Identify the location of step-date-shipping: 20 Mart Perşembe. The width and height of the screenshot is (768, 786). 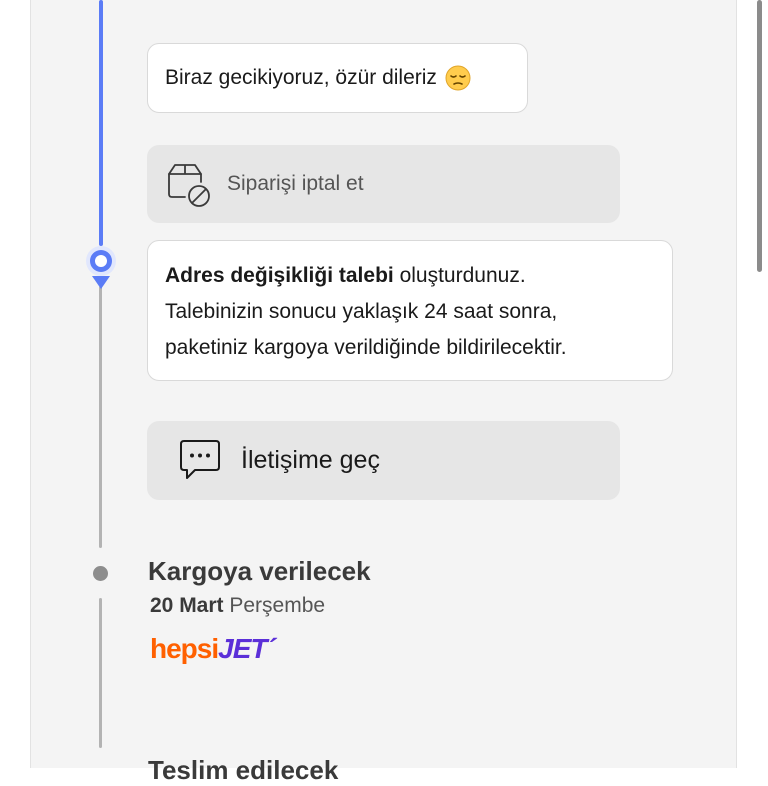
(237, 606).